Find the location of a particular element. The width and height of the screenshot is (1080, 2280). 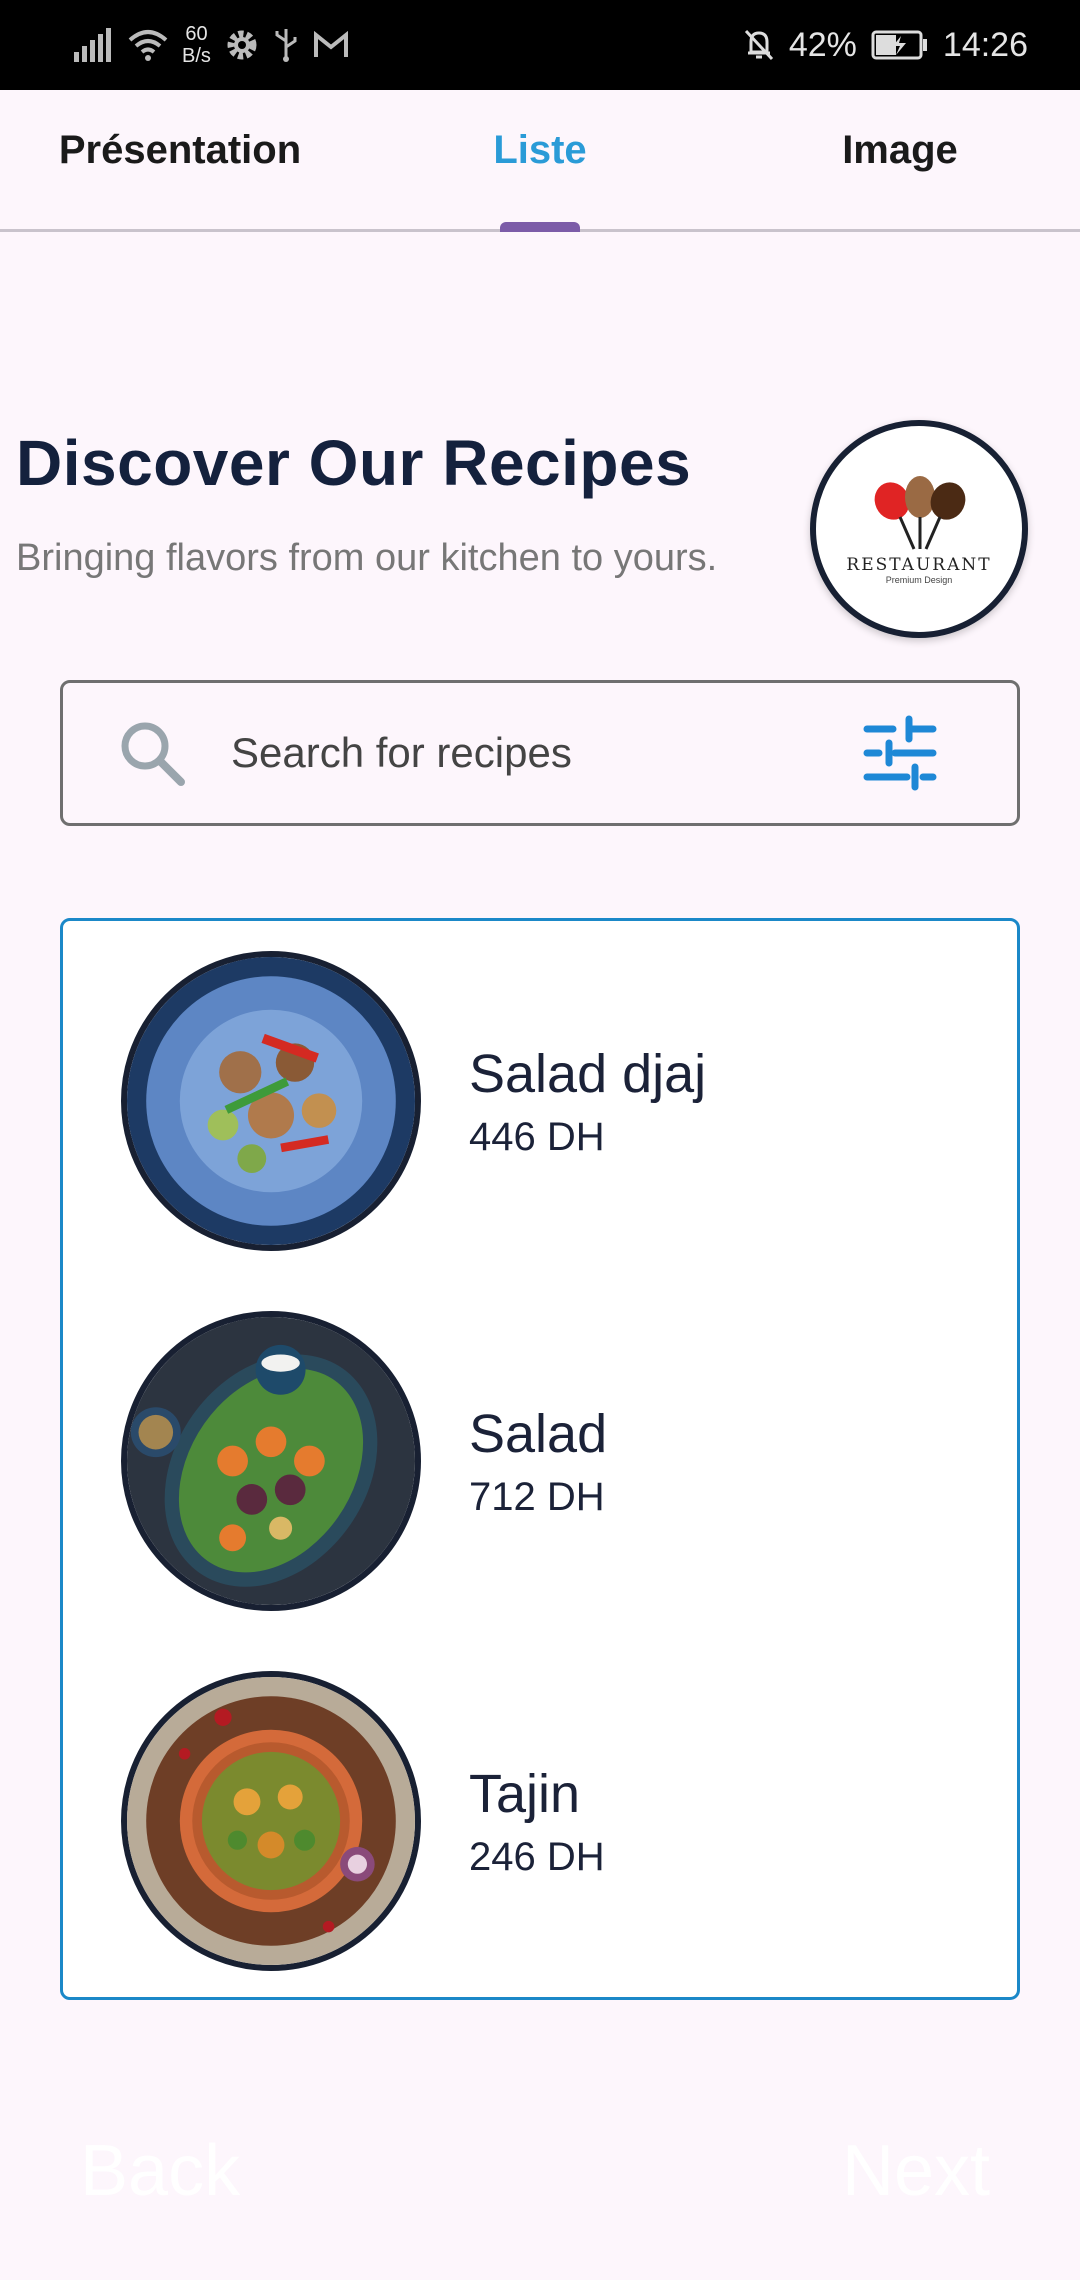

search-input is located at coordinates (547, 753).